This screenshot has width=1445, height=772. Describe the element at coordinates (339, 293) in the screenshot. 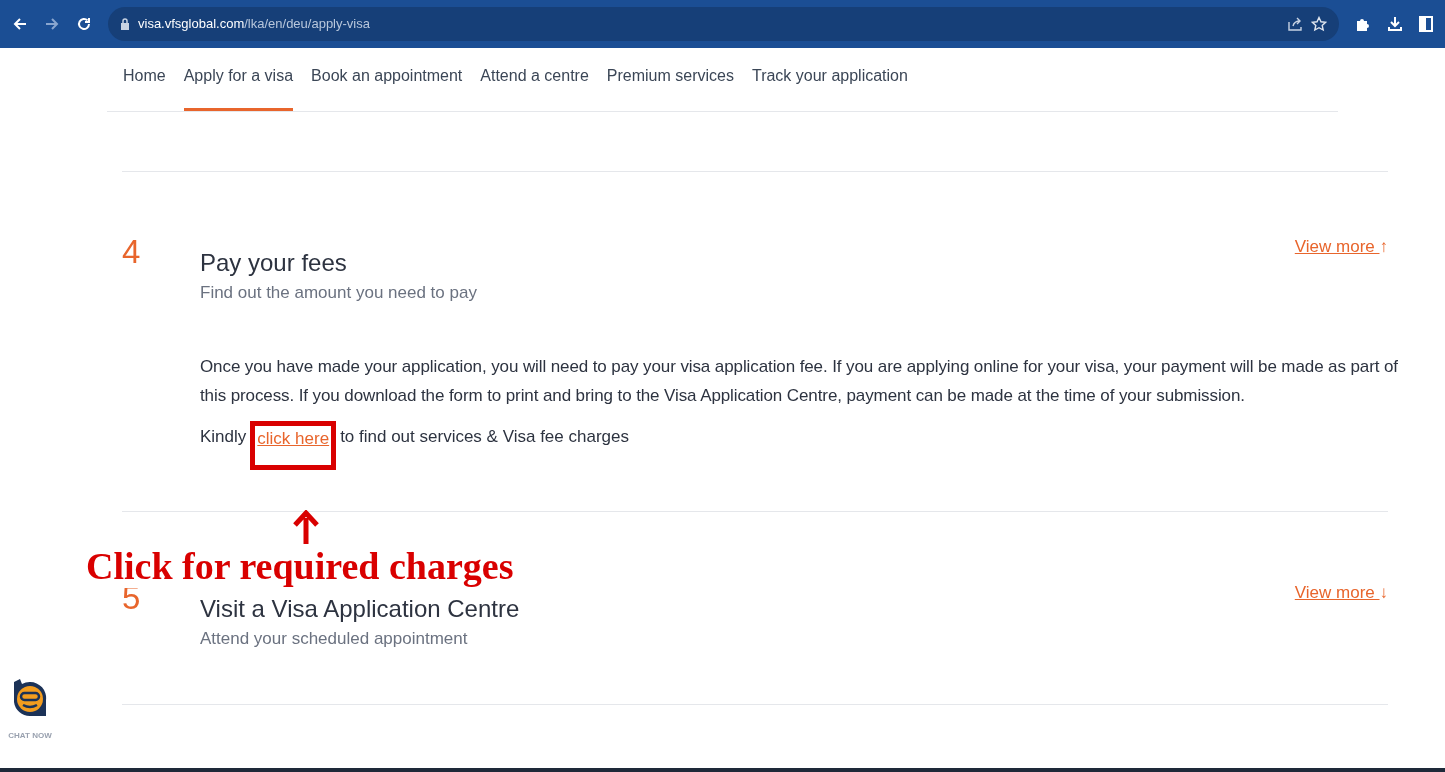

I see `step-subtitle: Find out the amount you need to pay` at that location.